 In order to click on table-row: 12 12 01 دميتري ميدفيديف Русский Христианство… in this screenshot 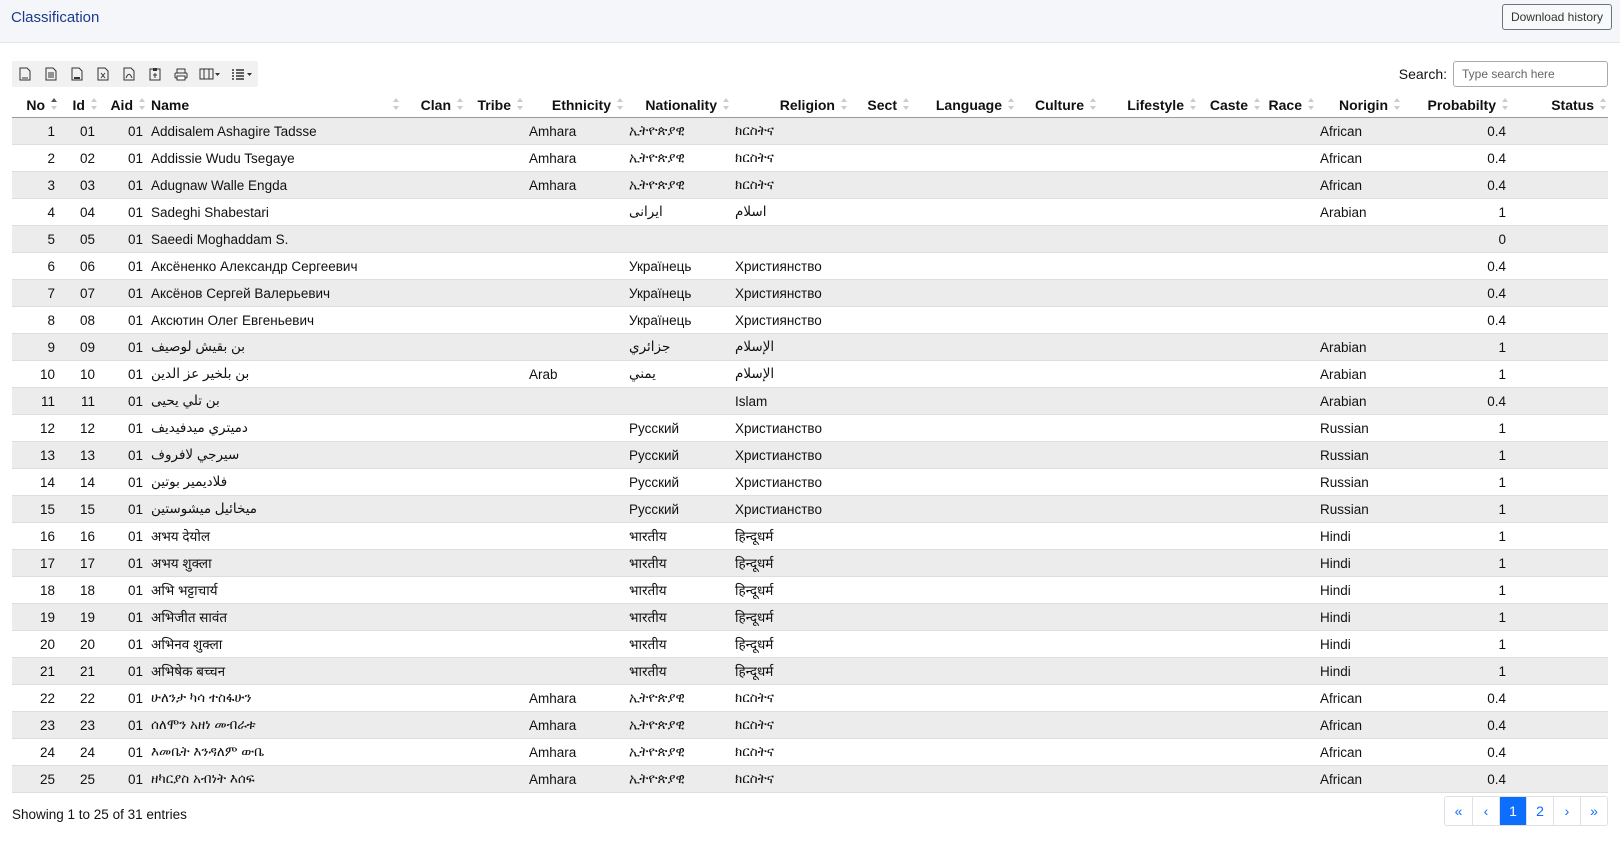, I will do `click(810, 428)`.